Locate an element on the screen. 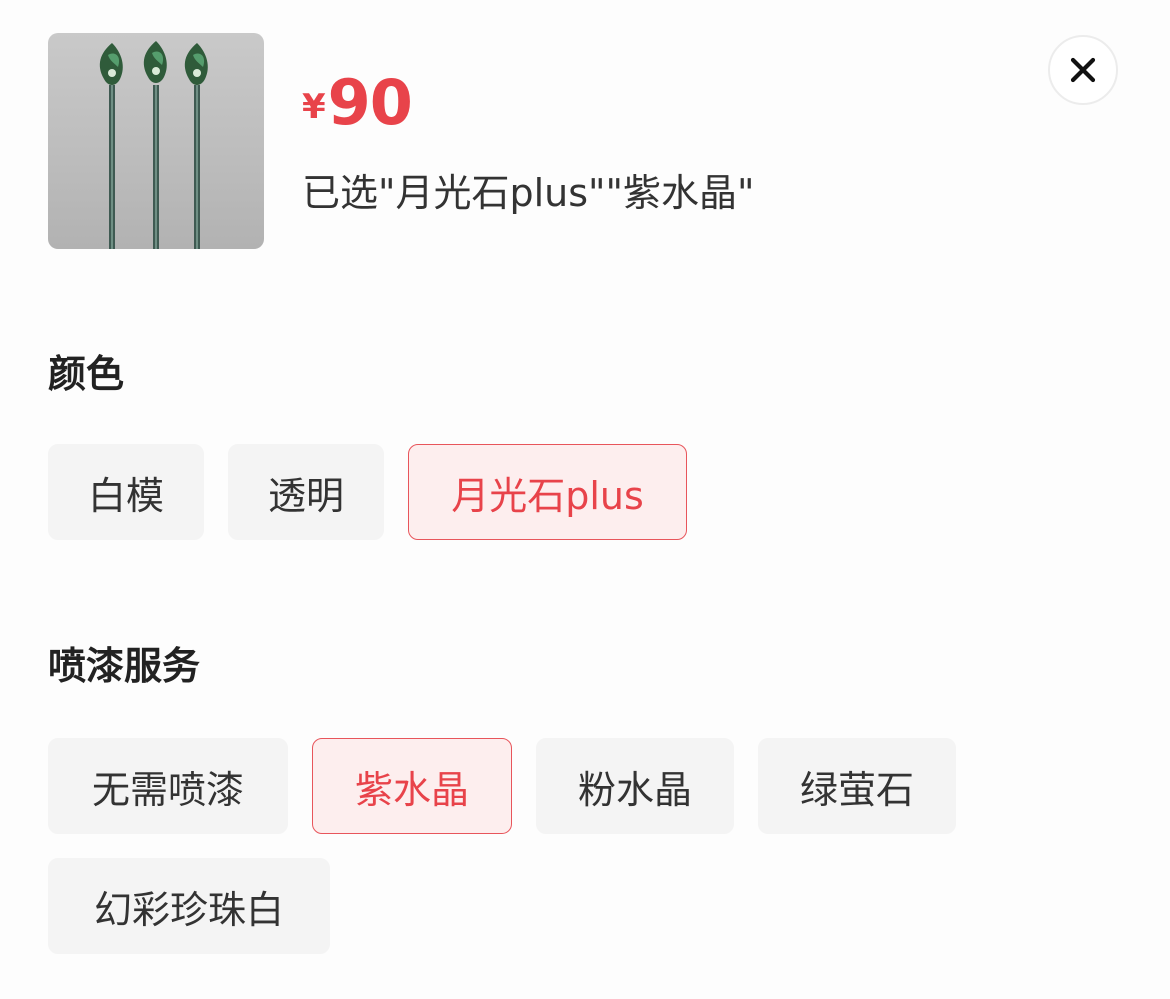  paint-option-none: 无需喷漆 is located at coordinates (168, 786).